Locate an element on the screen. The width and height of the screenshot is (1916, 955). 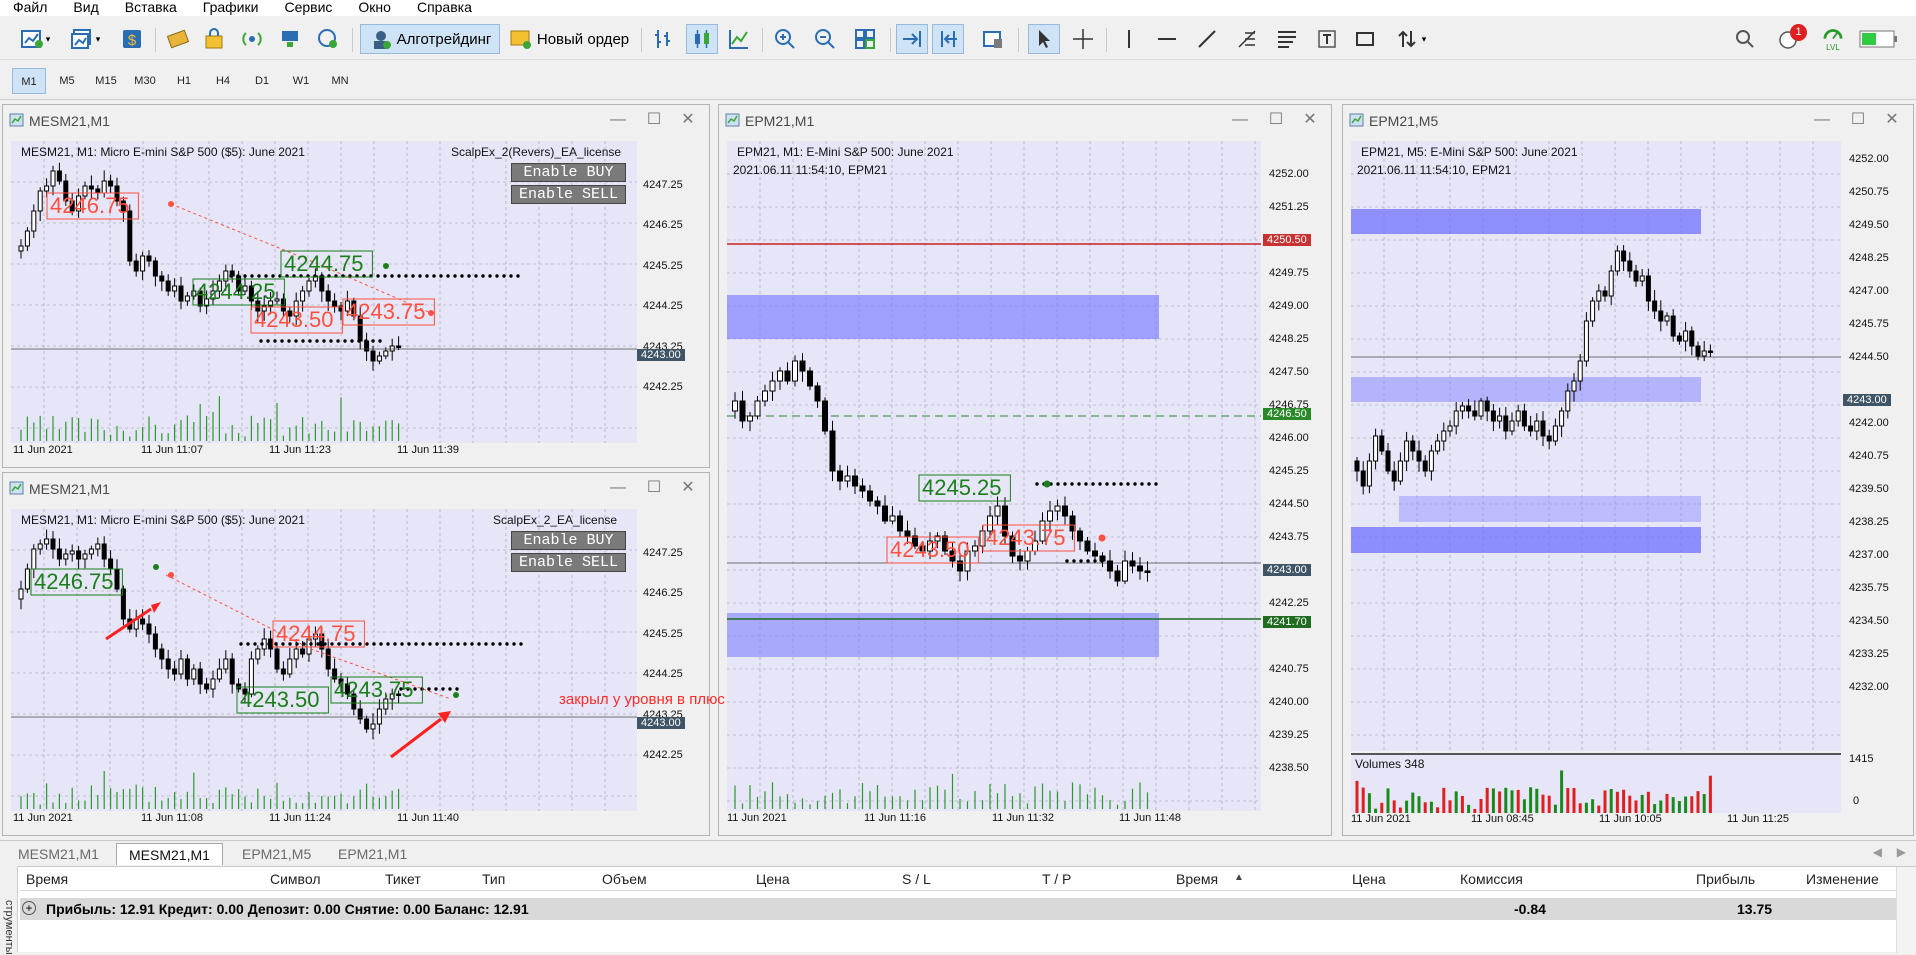
column-header: Символ is located at coordinates (295, 879).